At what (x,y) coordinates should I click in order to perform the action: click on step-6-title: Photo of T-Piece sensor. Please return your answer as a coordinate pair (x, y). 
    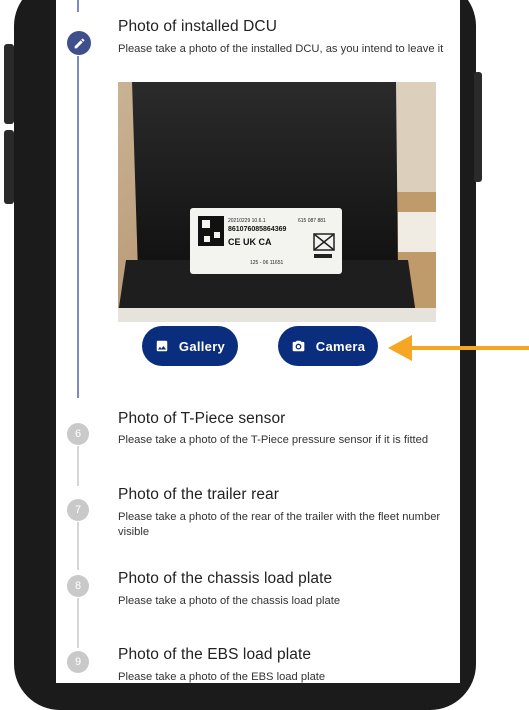
    Looking at the image, I should click on (202, 418).